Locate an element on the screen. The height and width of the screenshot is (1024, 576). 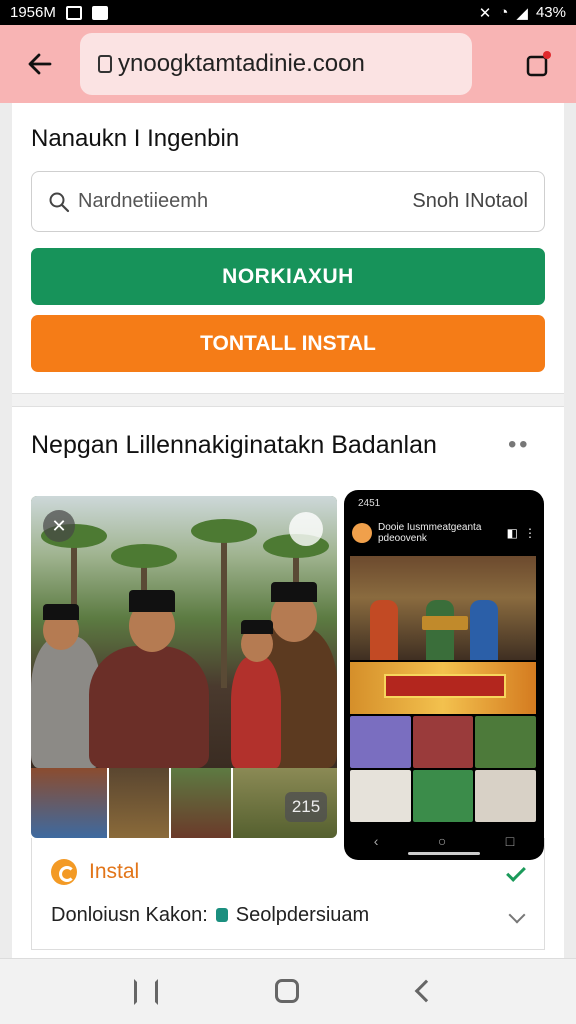
arrow-left-icon is located at coordinates (40, 64).